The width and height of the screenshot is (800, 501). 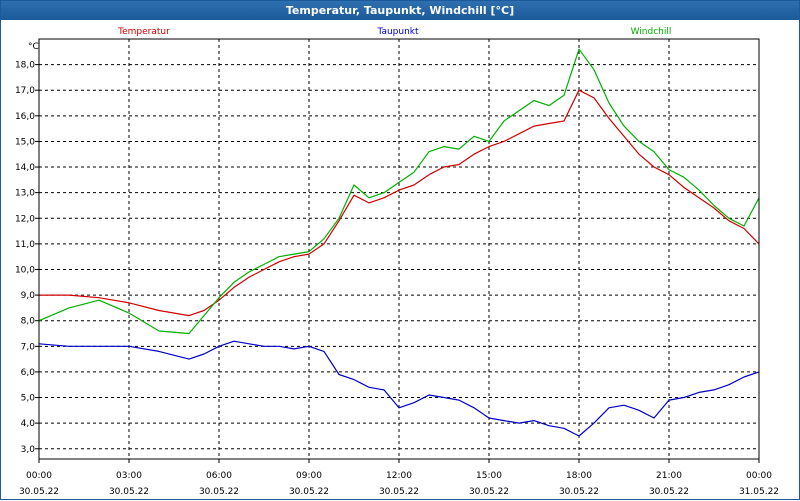 What do you see at coordinates (669, 476) in the screenshot?
I see `x-tick-time: 21:00` at bounding box center [669, 476].